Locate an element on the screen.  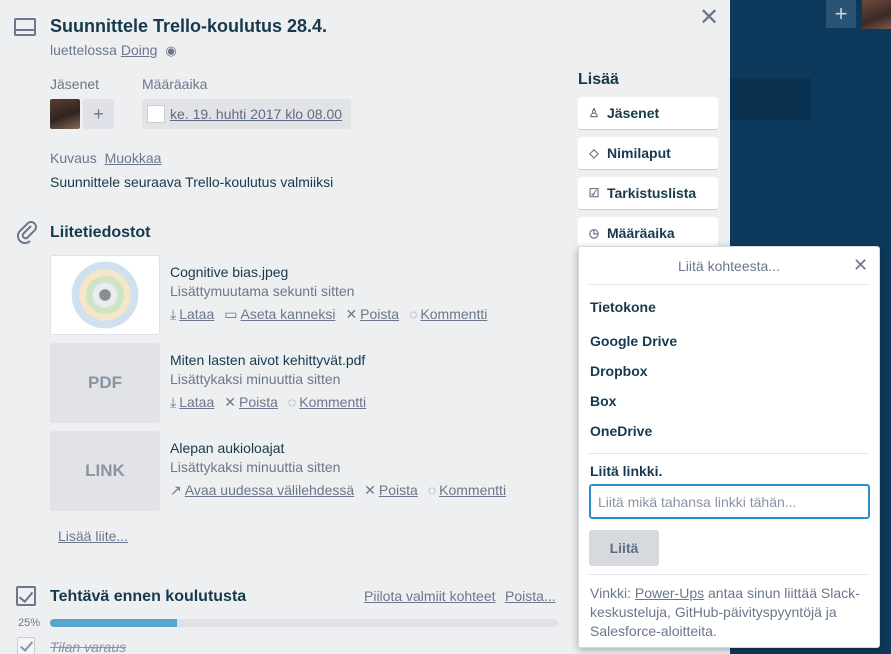
list-prefix: luettelossa is located at coordinates (83, 50).